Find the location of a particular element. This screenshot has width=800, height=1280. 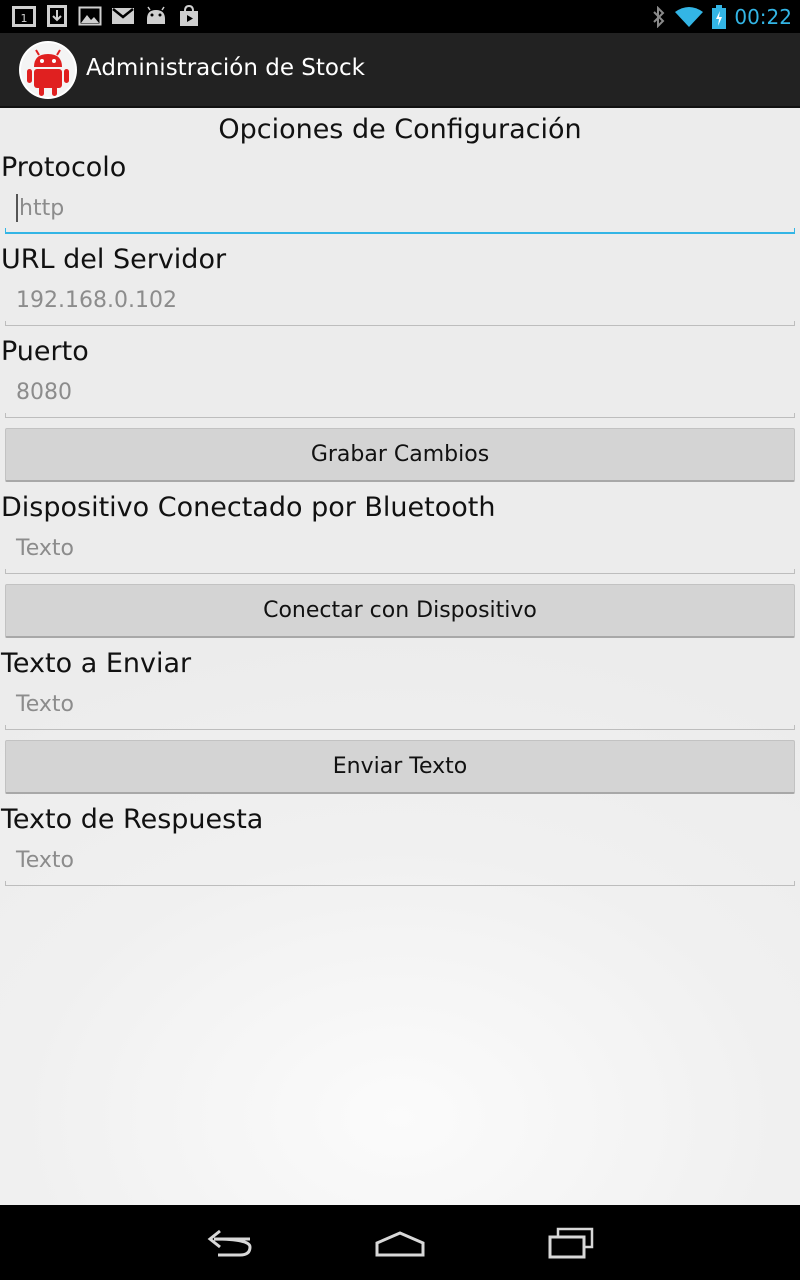

home-icon is located at coordinates (400, 1243).